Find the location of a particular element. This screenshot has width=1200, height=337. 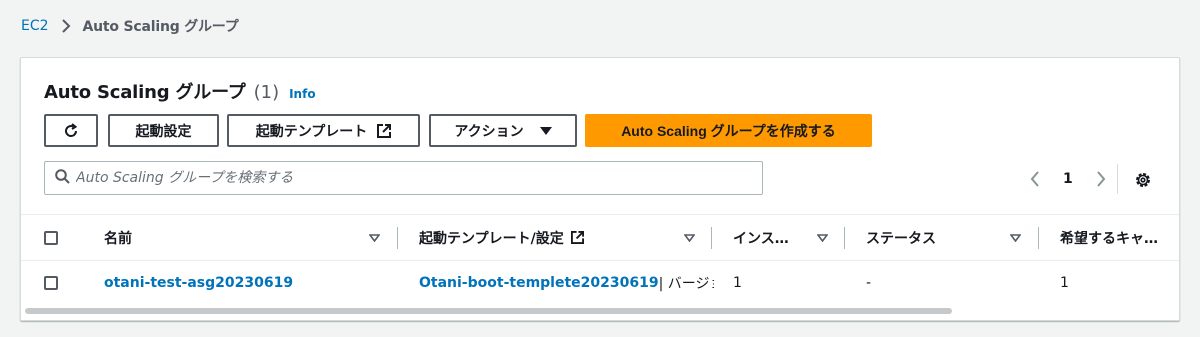

pager-divider is located at coordinates (1117, 179).